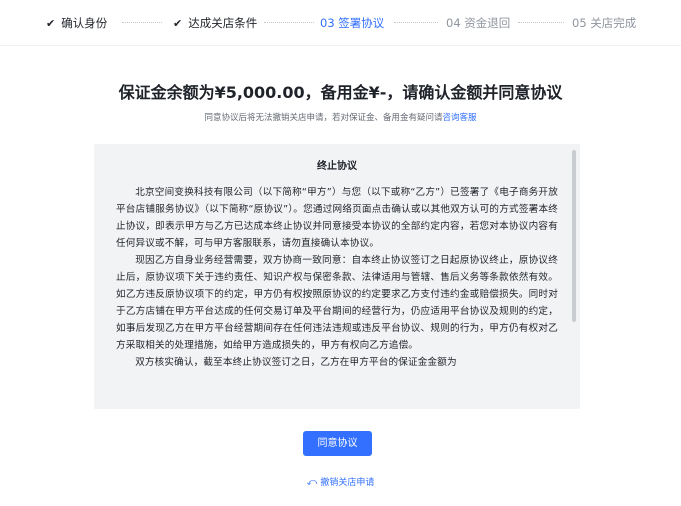  What do you see at coordinates (574, 236) in the screenshot?
I see `agreement-scrollbar` at bounding box center [574, 236].